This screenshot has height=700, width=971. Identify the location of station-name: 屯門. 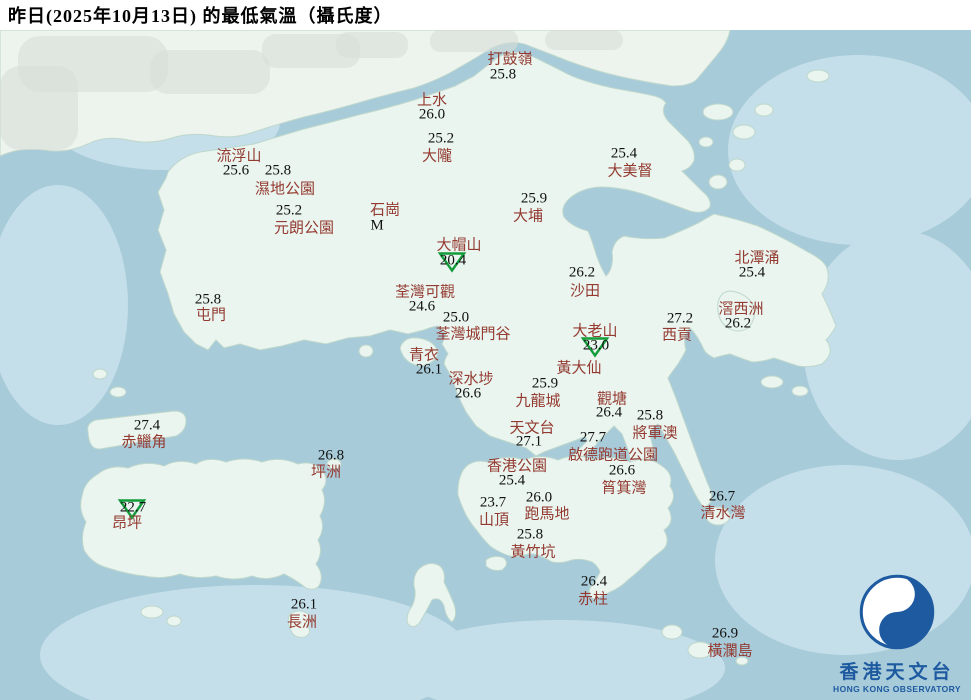
(211, 315).